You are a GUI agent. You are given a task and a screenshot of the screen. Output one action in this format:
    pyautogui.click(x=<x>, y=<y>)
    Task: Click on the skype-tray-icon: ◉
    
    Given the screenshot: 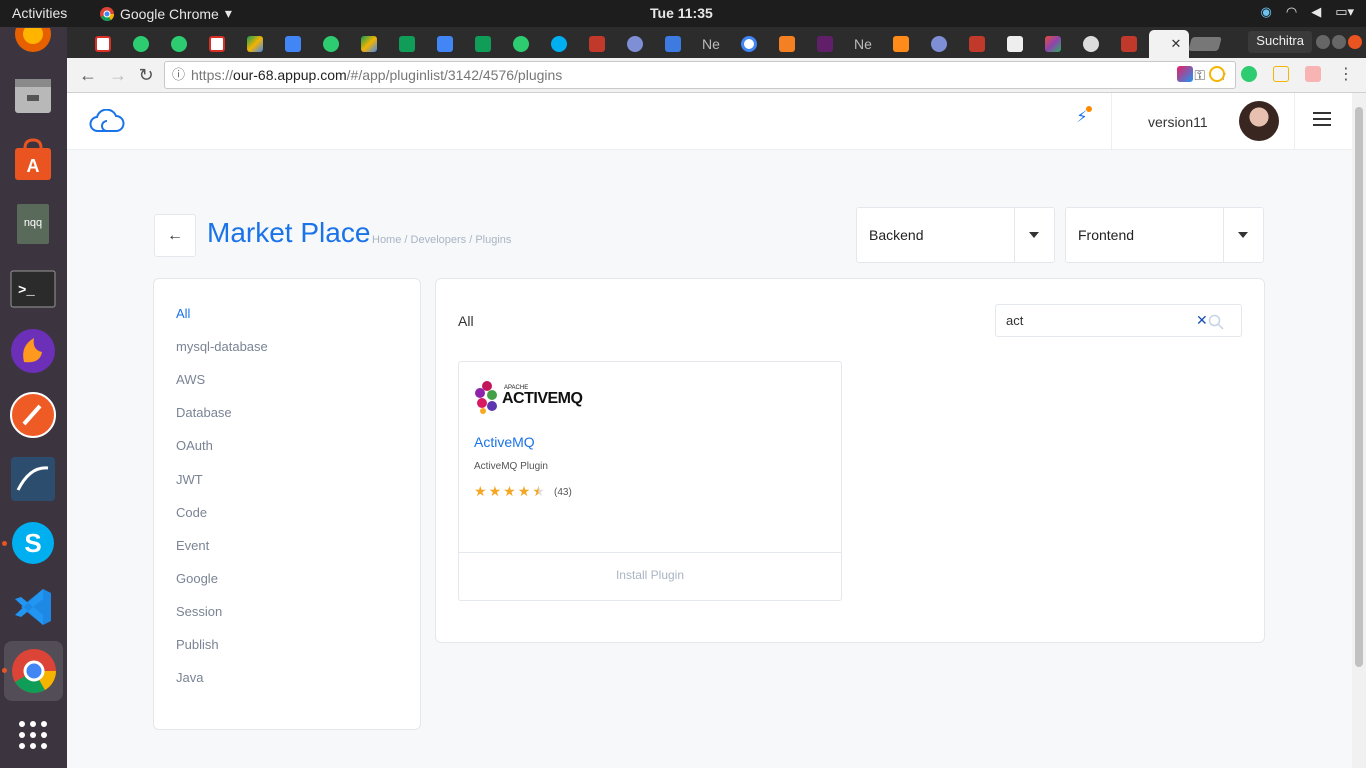 What is the action you would take?
    pyautogui.click(x=1266, y=12)
    